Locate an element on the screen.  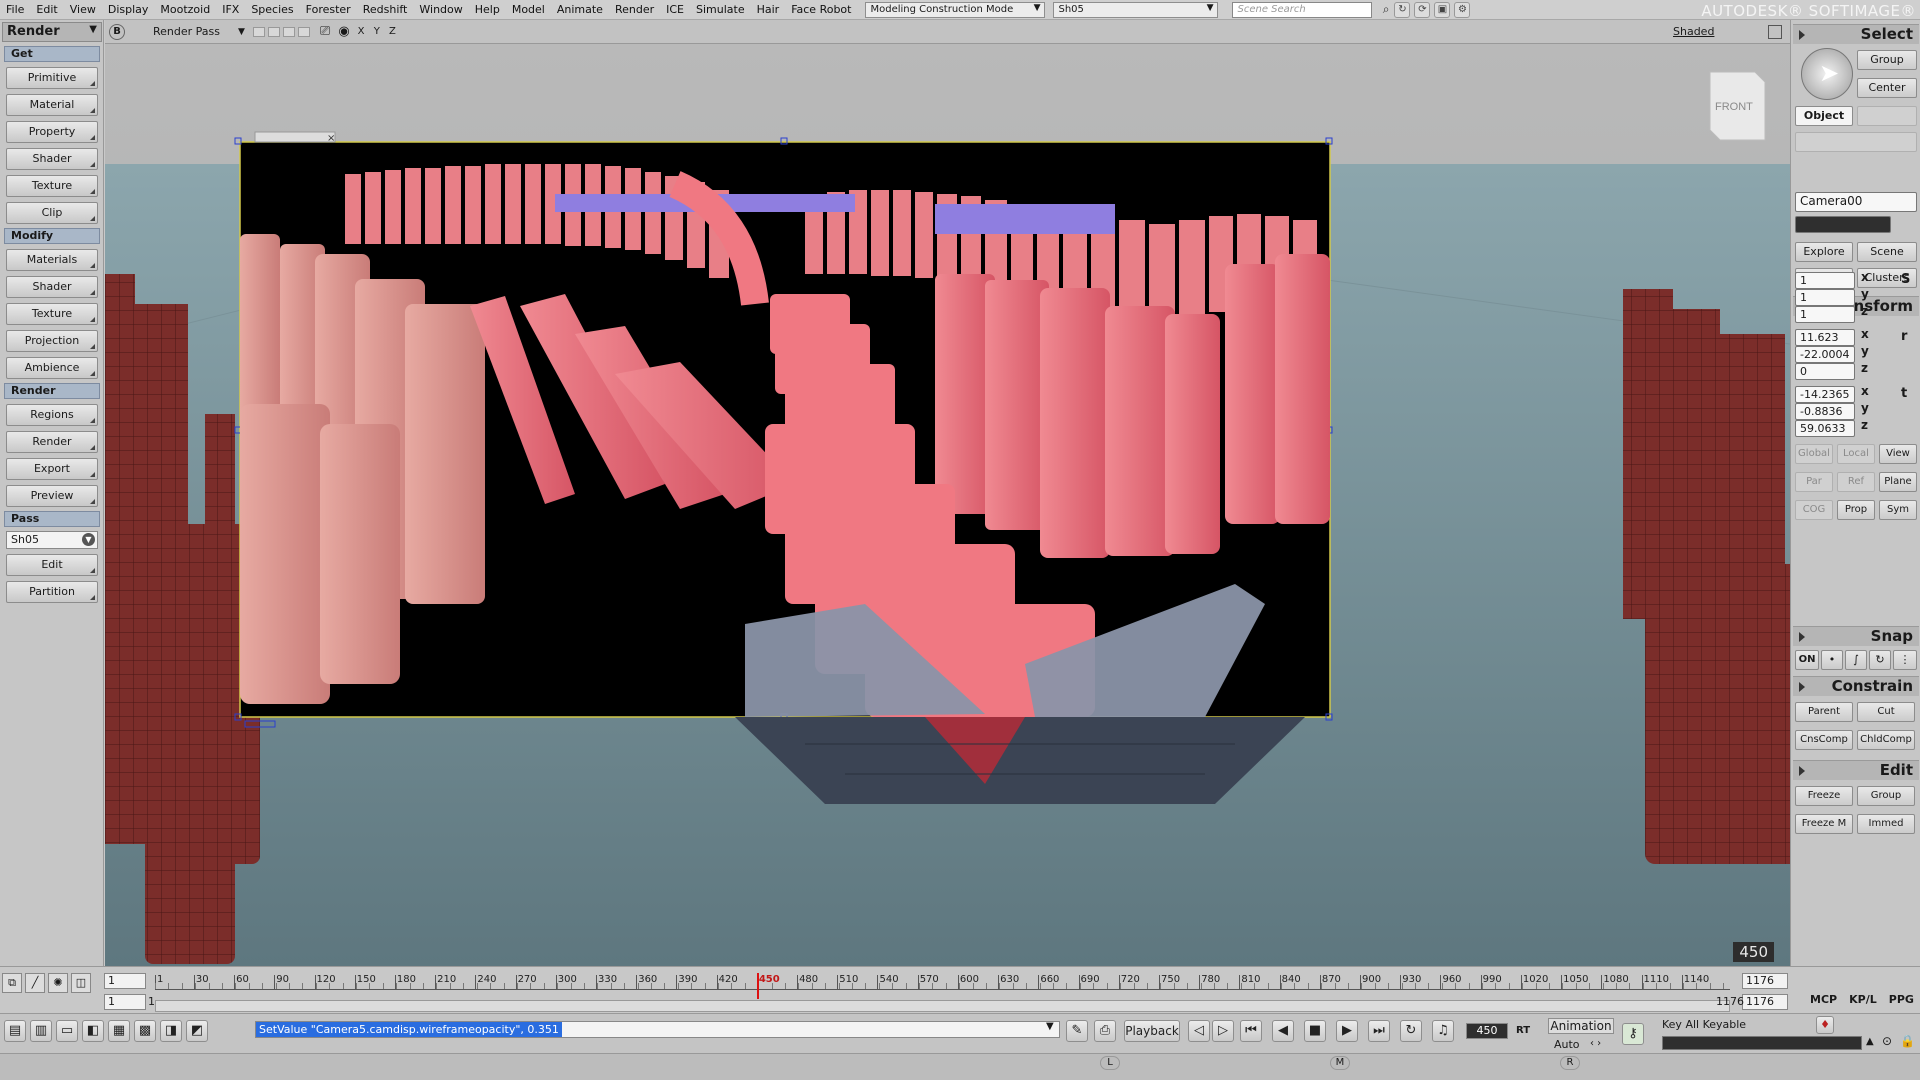
ref-ref-button: Ref is located at coordinates (1856, 482).